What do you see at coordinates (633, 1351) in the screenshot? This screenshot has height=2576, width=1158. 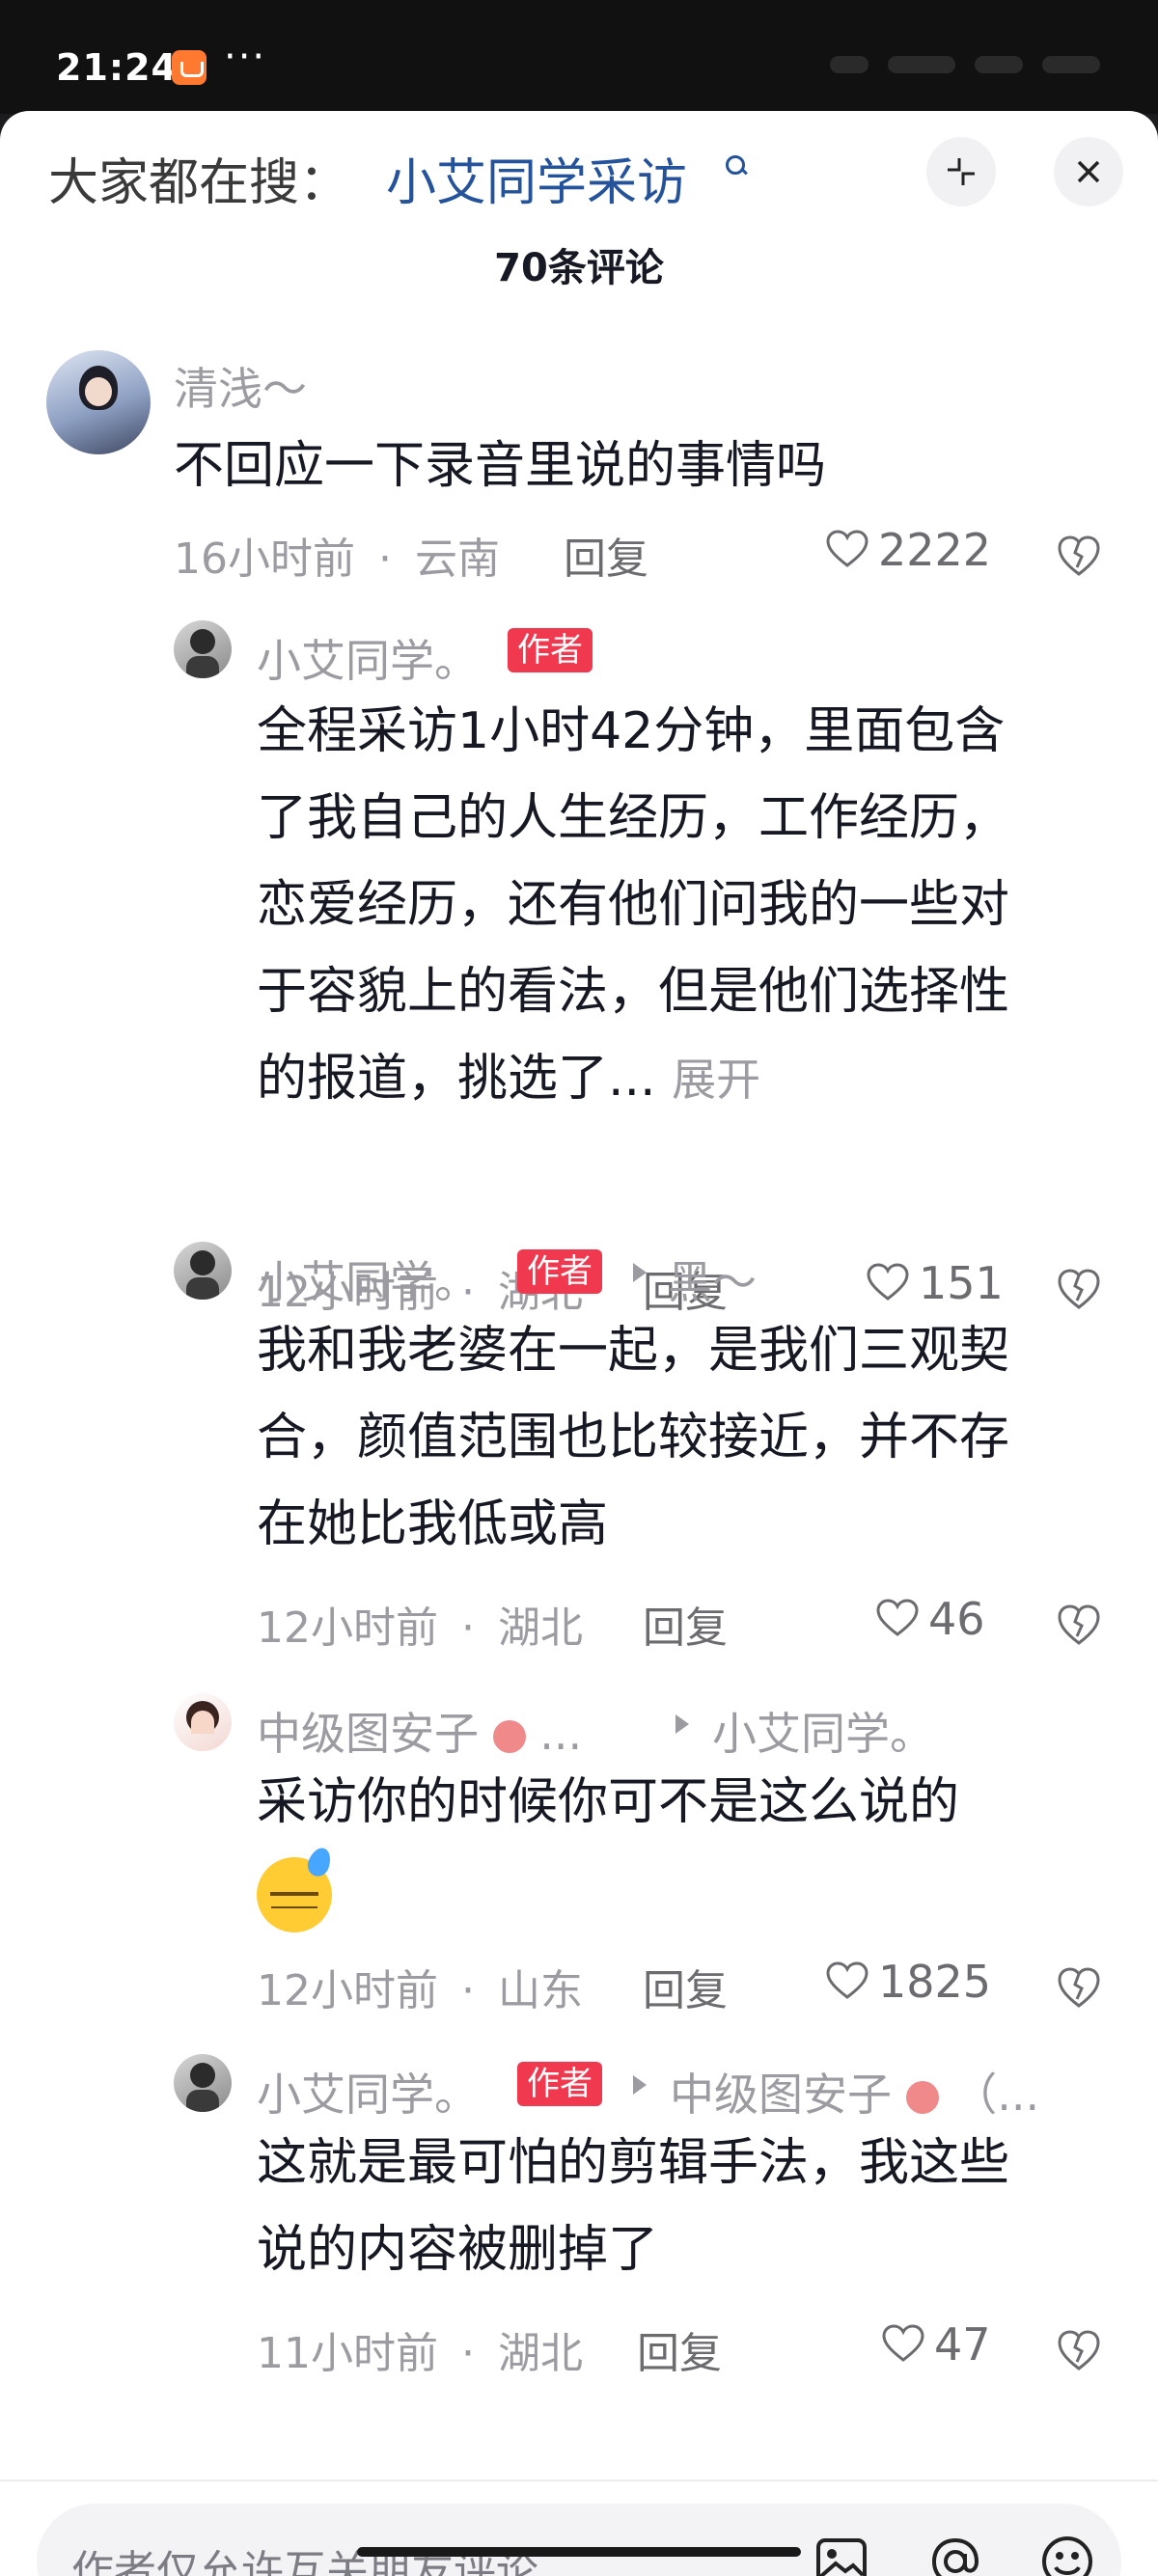 I see `comment-line: 我和我老婆在一起，是我们三观契` at bounding box center [633, 1351].